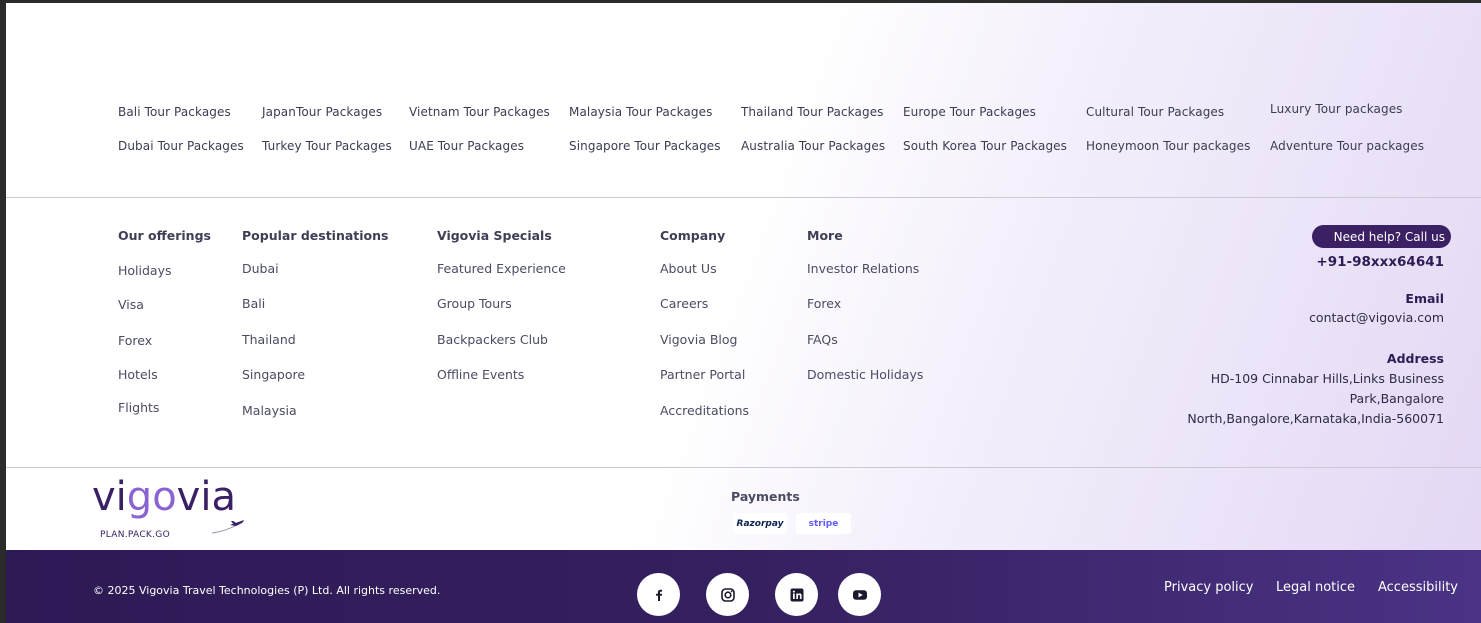 Image resolution: width=1481 pixels, height=623 pixels. Describe the element at coordinates (1415, 358) in the screenshot. I see `address-label: Address` at that location.